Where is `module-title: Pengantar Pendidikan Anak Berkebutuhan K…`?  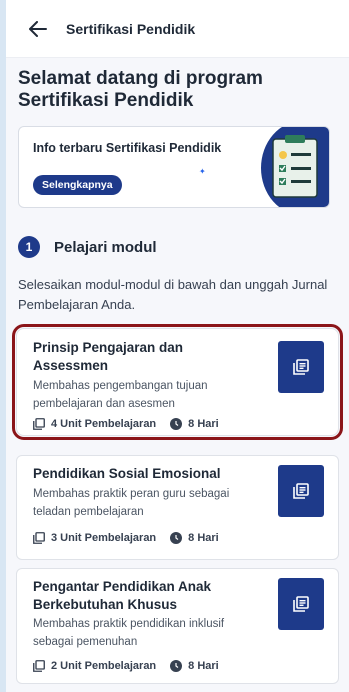 module-title: Pengantar Pendidikan Anak Berkebutuhan K… is located at coordinates (122, 595).